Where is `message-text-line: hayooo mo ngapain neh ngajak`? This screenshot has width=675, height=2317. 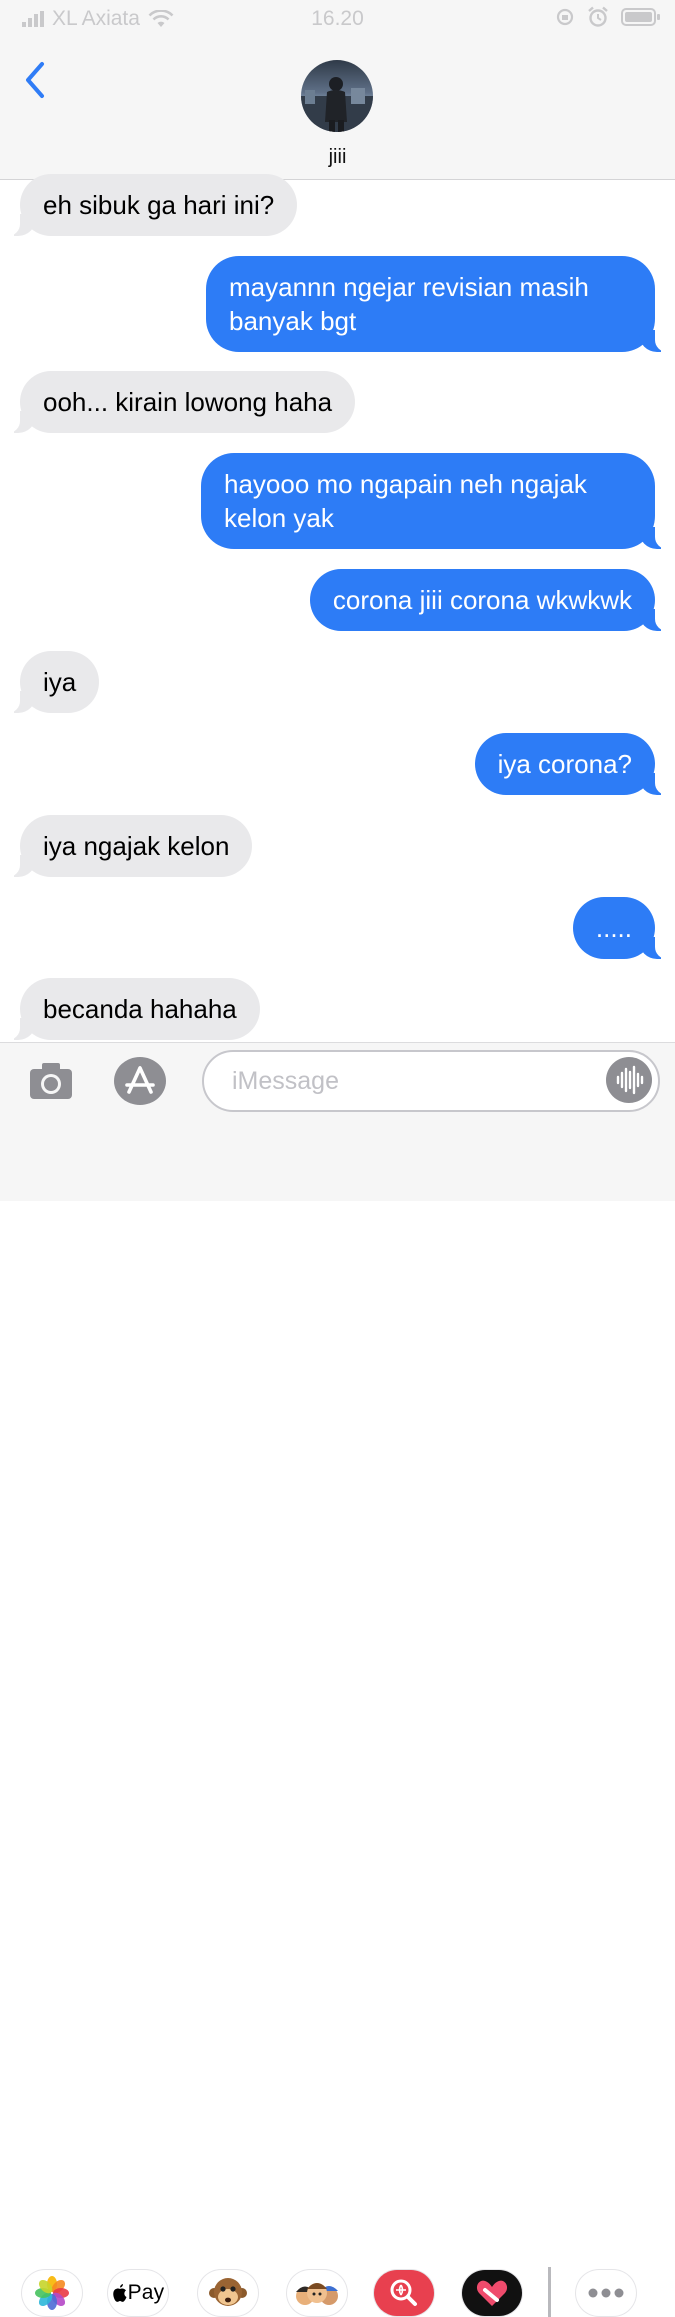 message-text-line: hayooo mo ngapain neh ngajak is located at coordinates (405, 484).